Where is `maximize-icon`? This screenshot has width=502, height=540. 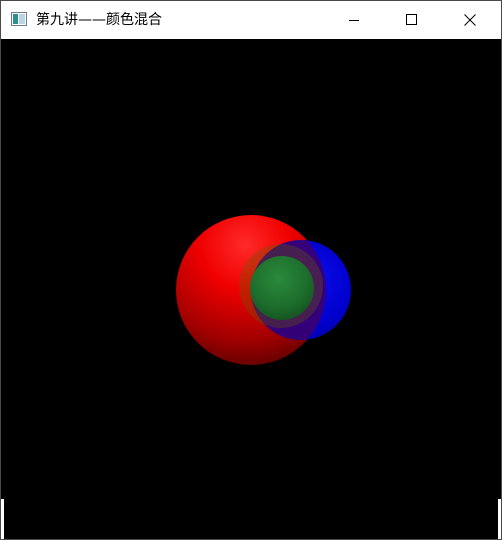 maximize-icon is located at coordinates (411, 19).